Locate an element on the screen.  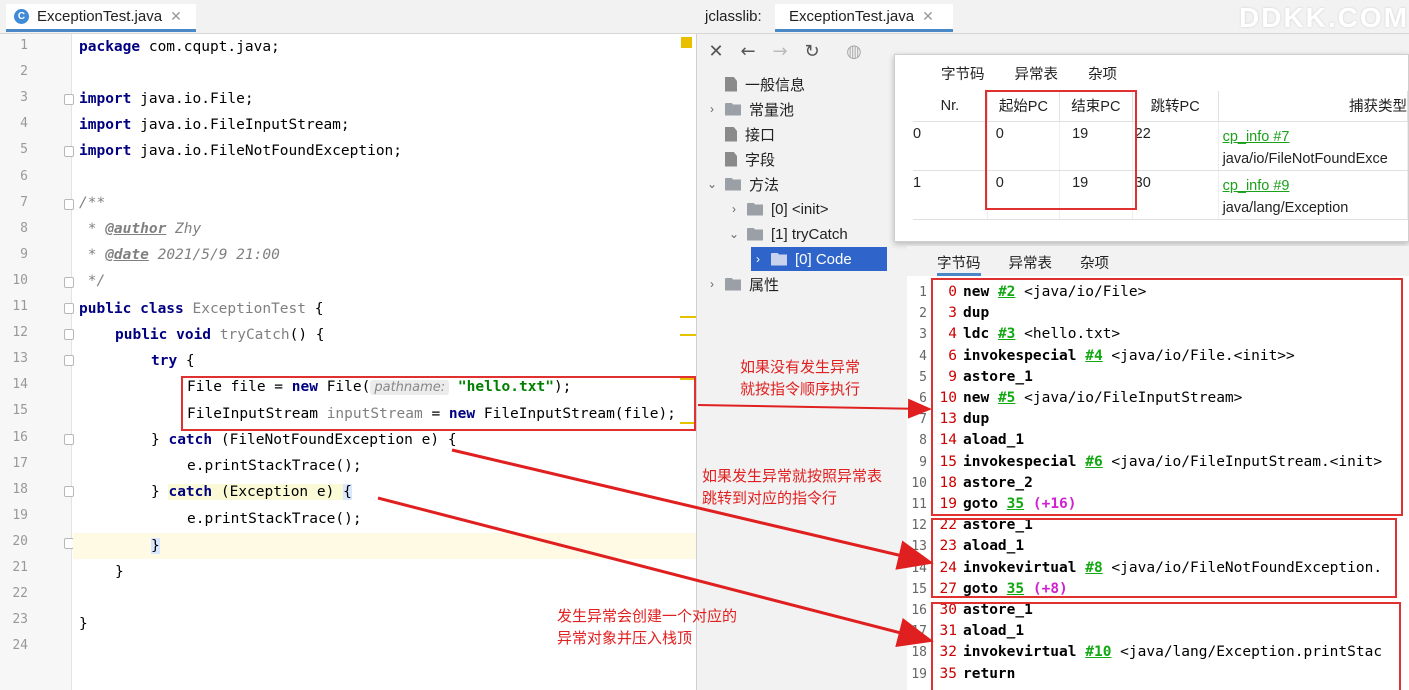
line-number: 20 is located at coordinates (14, 541).